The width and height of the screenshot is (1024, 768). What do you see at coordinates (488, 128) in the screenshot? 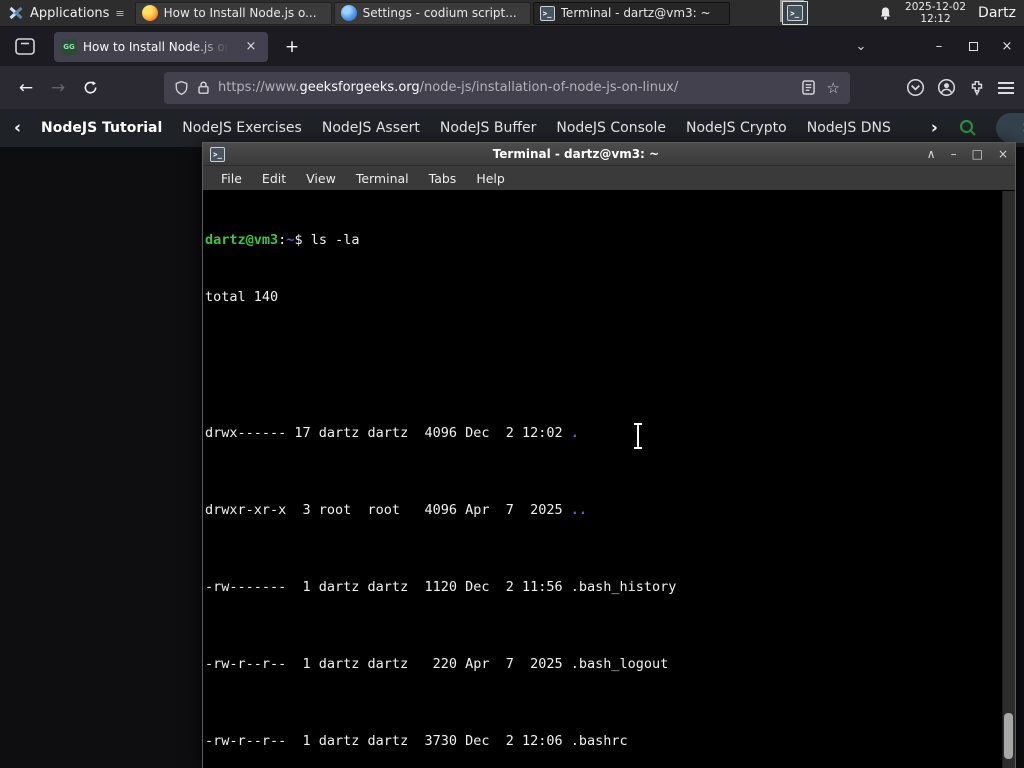
I see `sitenav-item-buffer: NodeJS Buffer` at bounding box center [488, 128].